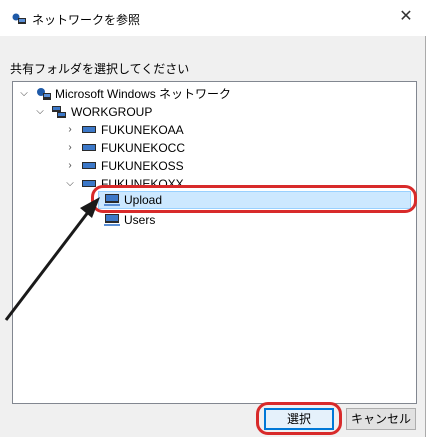 The height and width of the screenshot is (437, 426). Describe the element at coordinates (143, 94) in the screenshot. I see `tree-node-label: Microsoft Windows ネットワーク` at that location.